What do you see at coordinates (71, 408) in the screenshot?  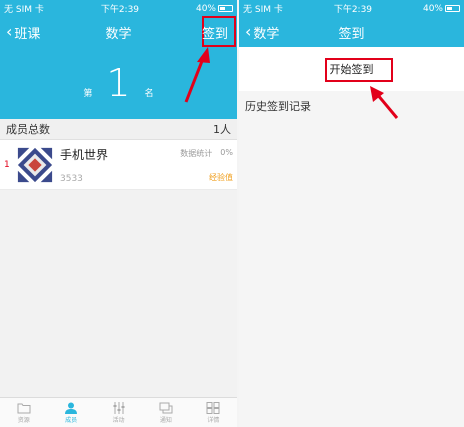 I see `person-icon` at bounding box center [71, 408].